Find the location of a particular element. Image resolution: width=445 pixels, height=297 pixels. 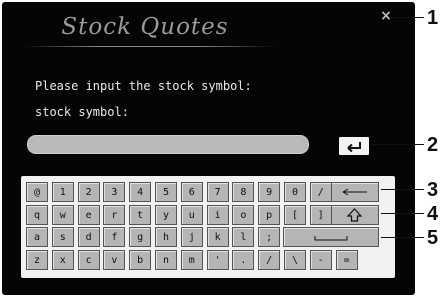

key: f is located at coordinates (114, 237).